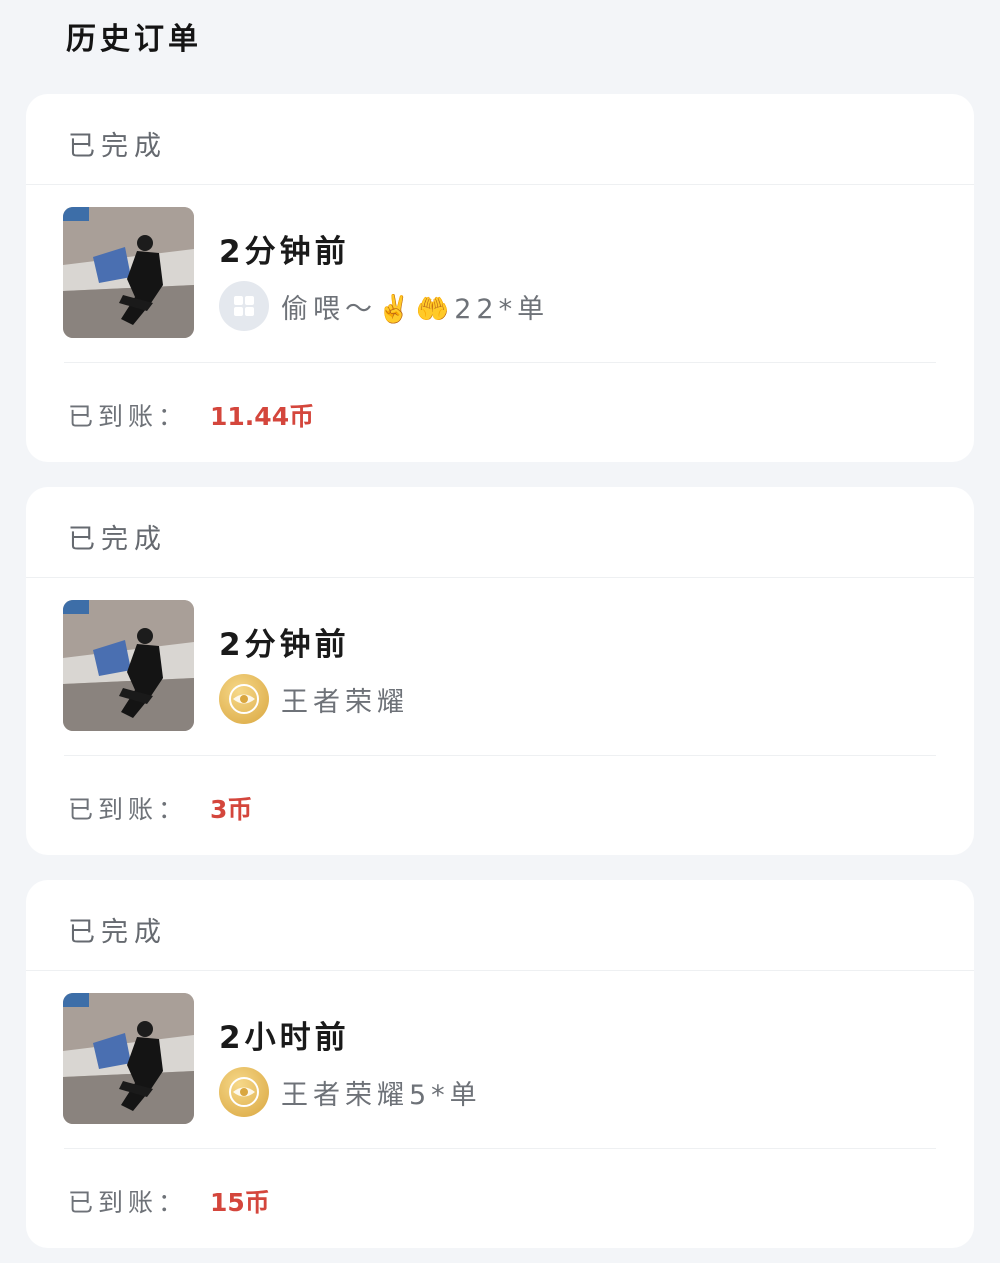 The image size is (1000, 1263). What do you see at coordinates (191, 415) in the screenshot?
I see `paid-row: 已到账： 11.44币` at bounding box center [191, 415].